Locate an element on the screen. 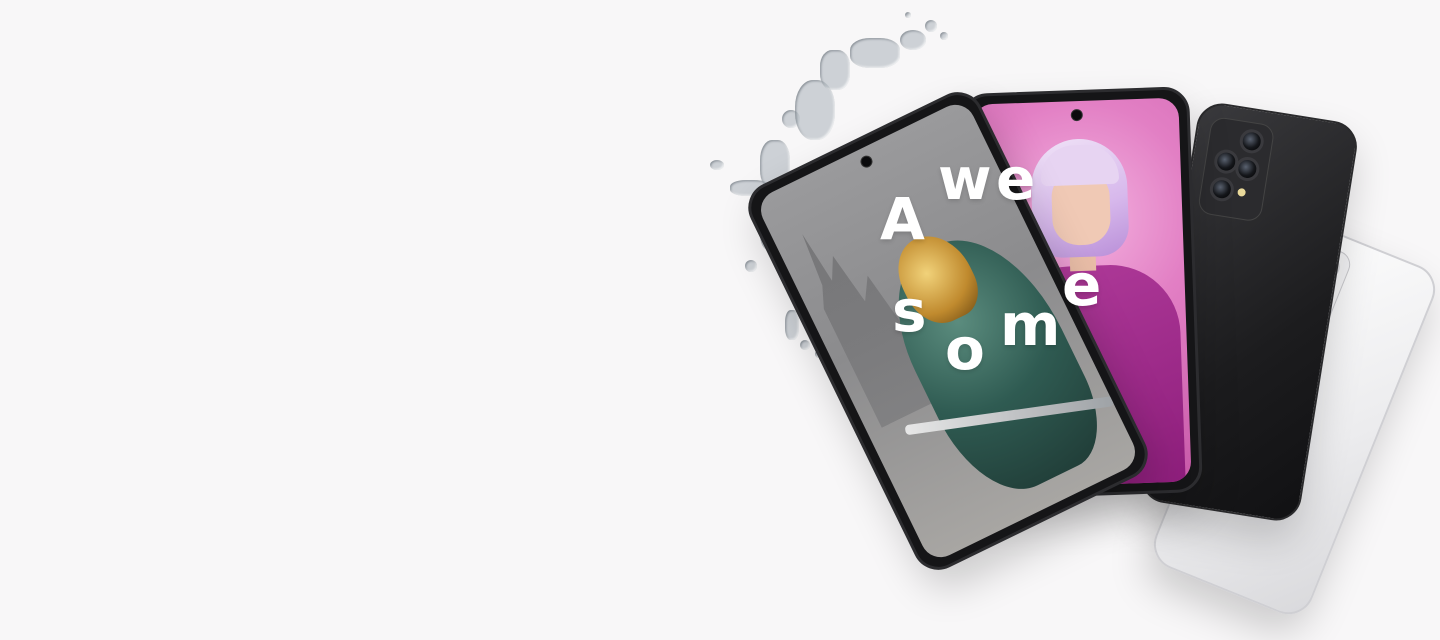  headline-letter: s is located at coordinates (909, 311).